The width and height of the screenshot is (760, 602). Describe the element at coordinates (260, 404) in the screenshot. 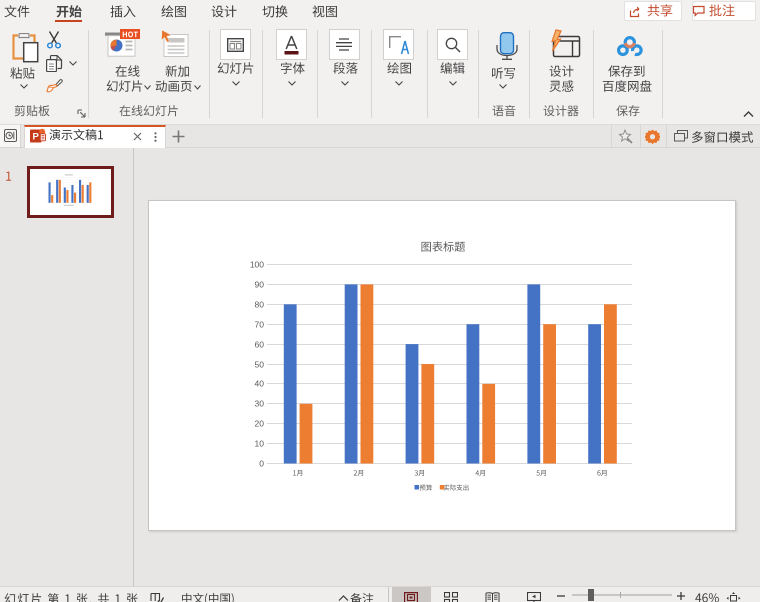

I see `svg-text: 30` at that location.